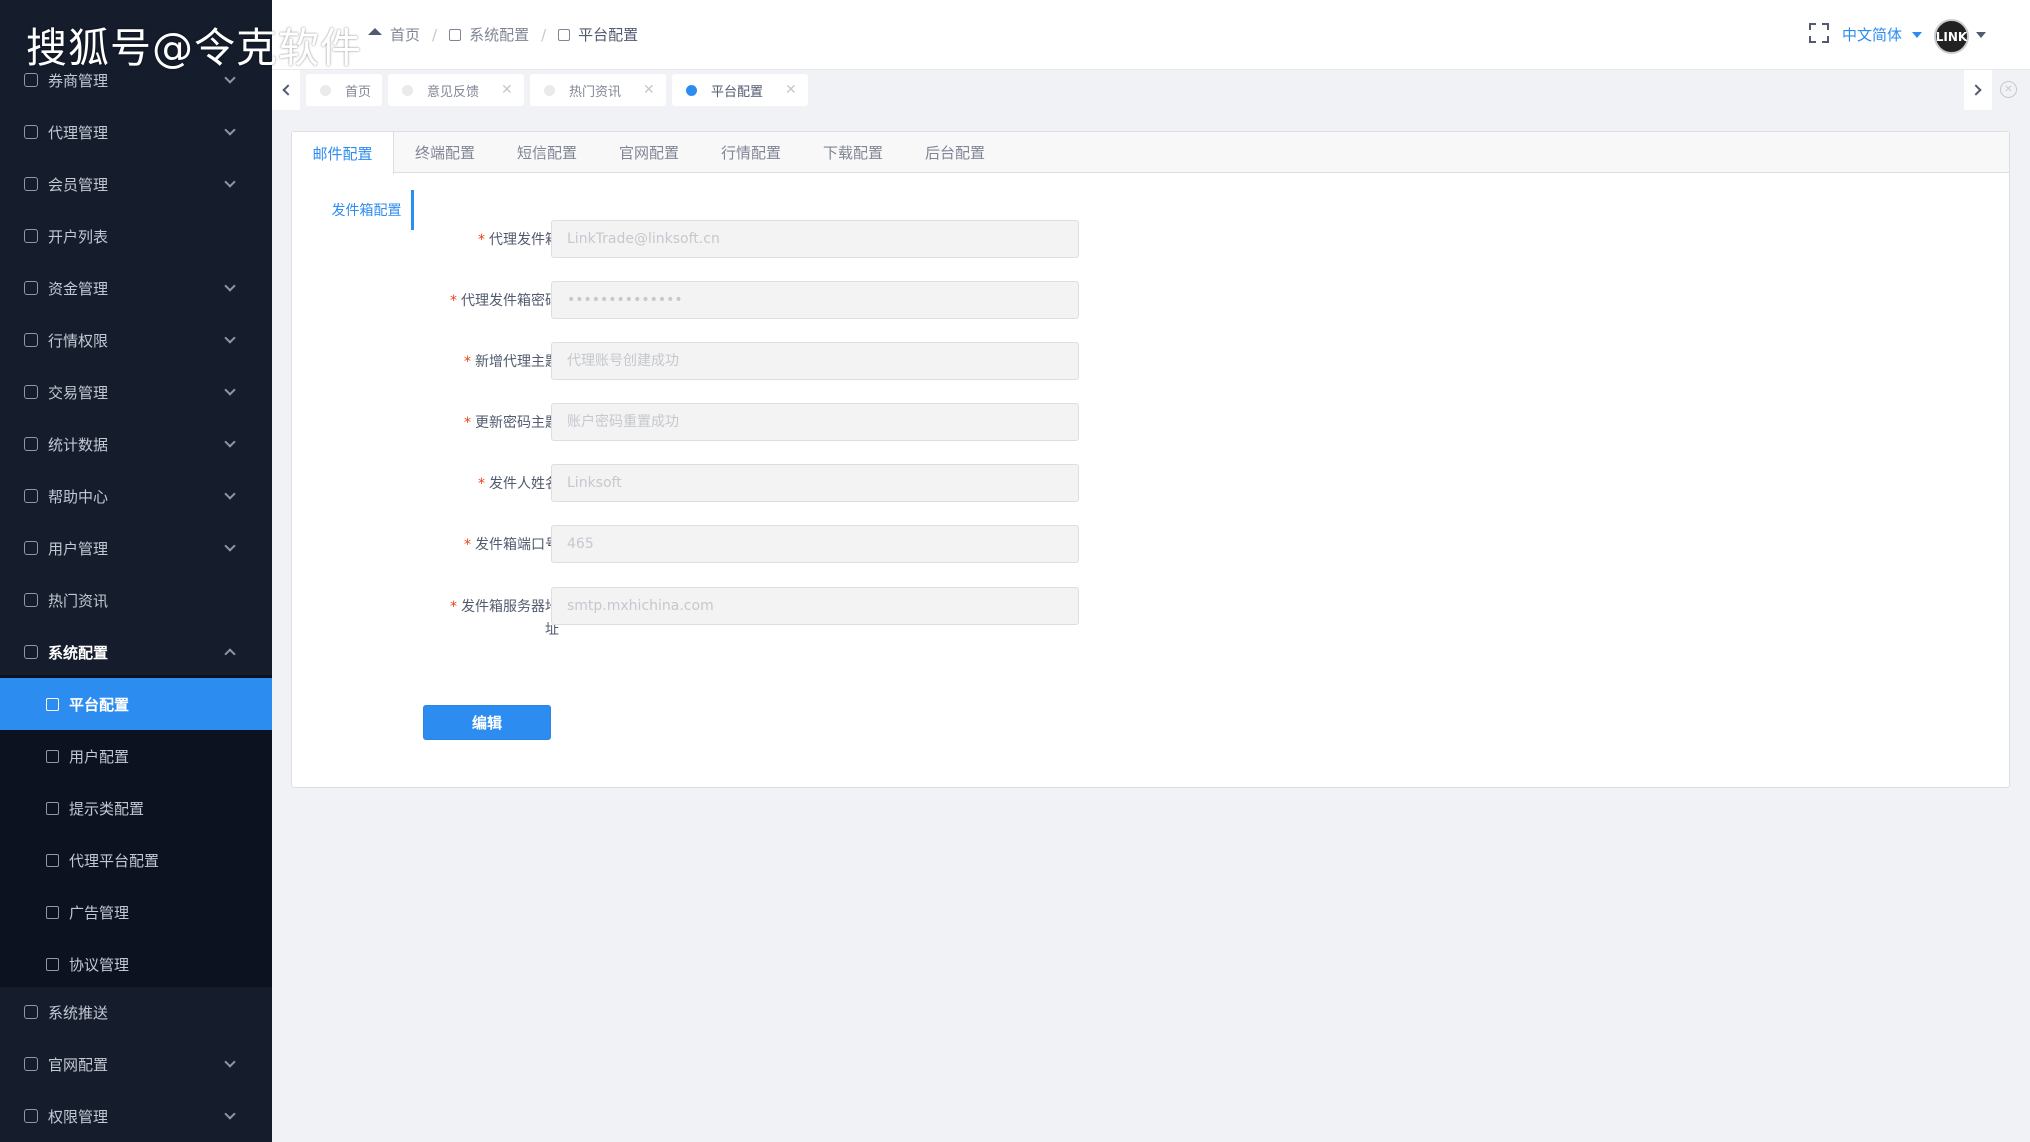  What do you see at coordinates (853, 152) in the screenshot?
I see `tab-download-config: 下载配置` at bounding box center [853, 152].